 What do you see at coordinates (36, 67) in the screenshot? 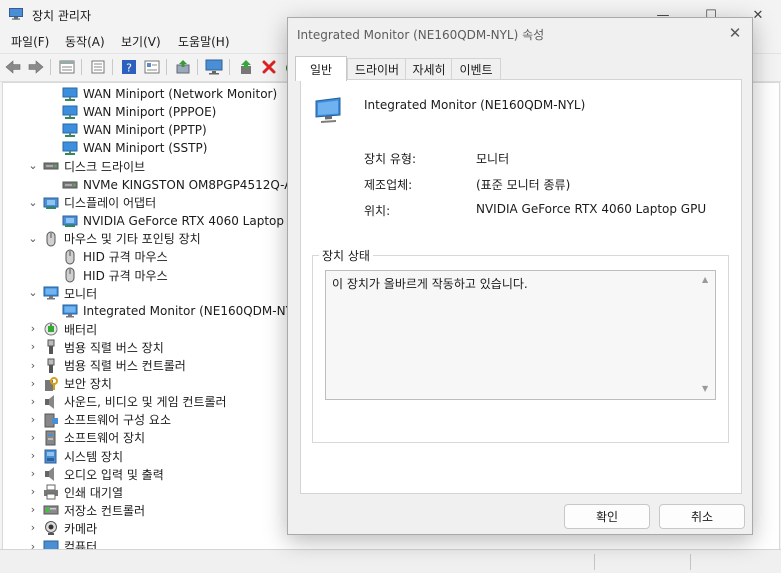
I see `forward-icon` at bounding box center [36, 67].